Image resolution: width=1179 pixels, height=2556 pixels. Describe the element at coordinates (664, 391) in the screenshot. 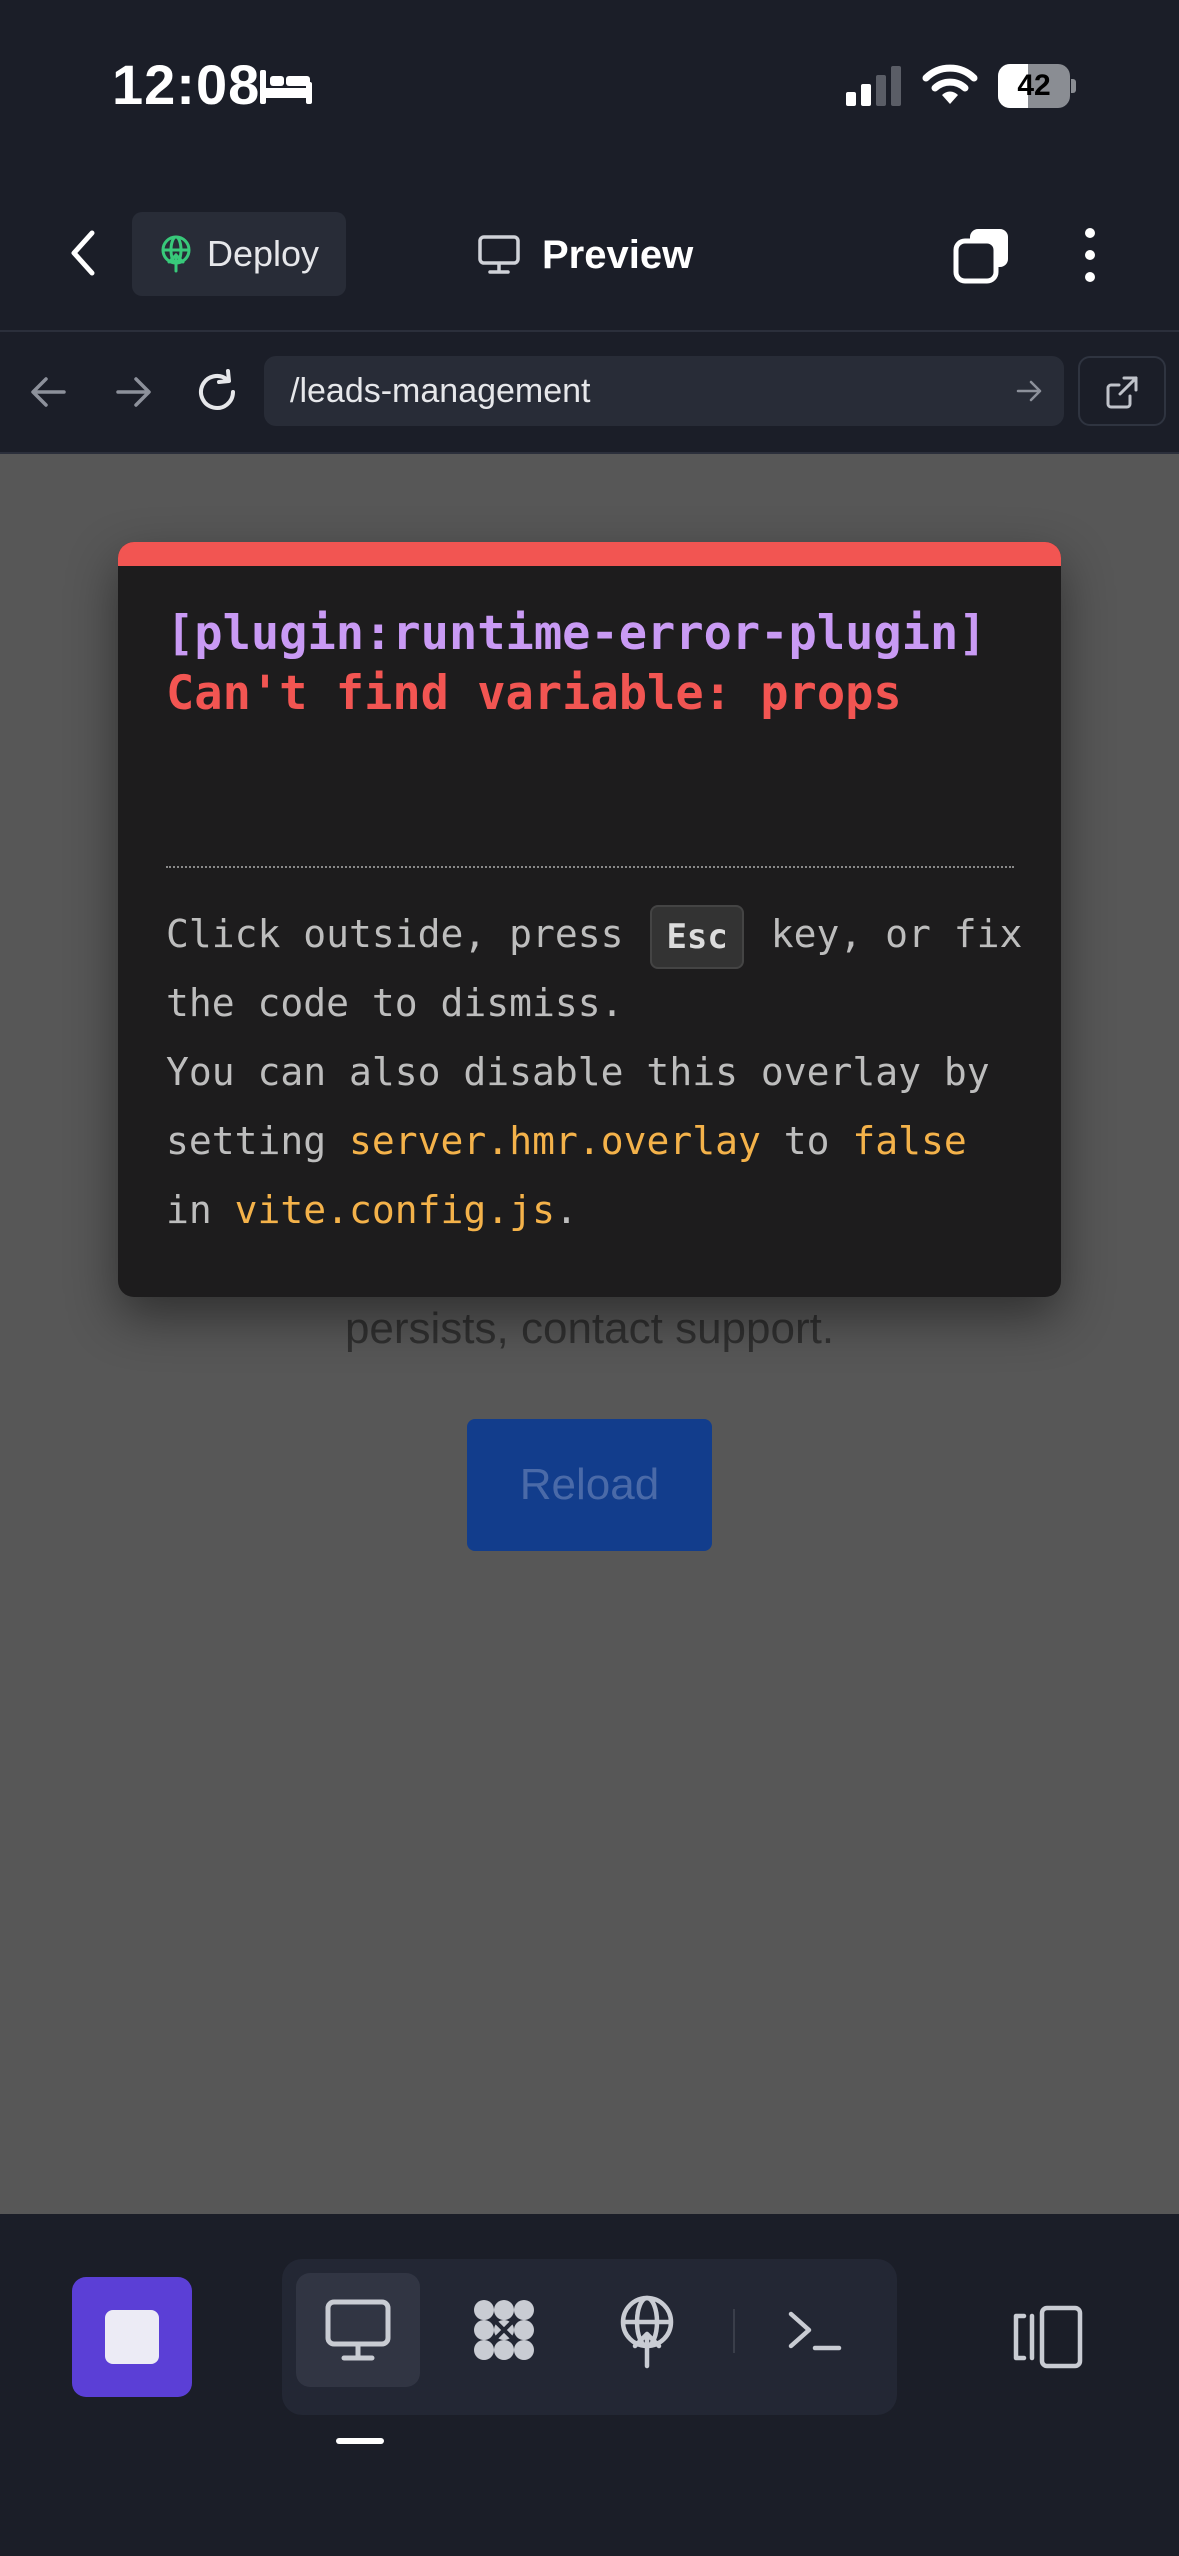

I see `url-input: /leads-management` at that location.